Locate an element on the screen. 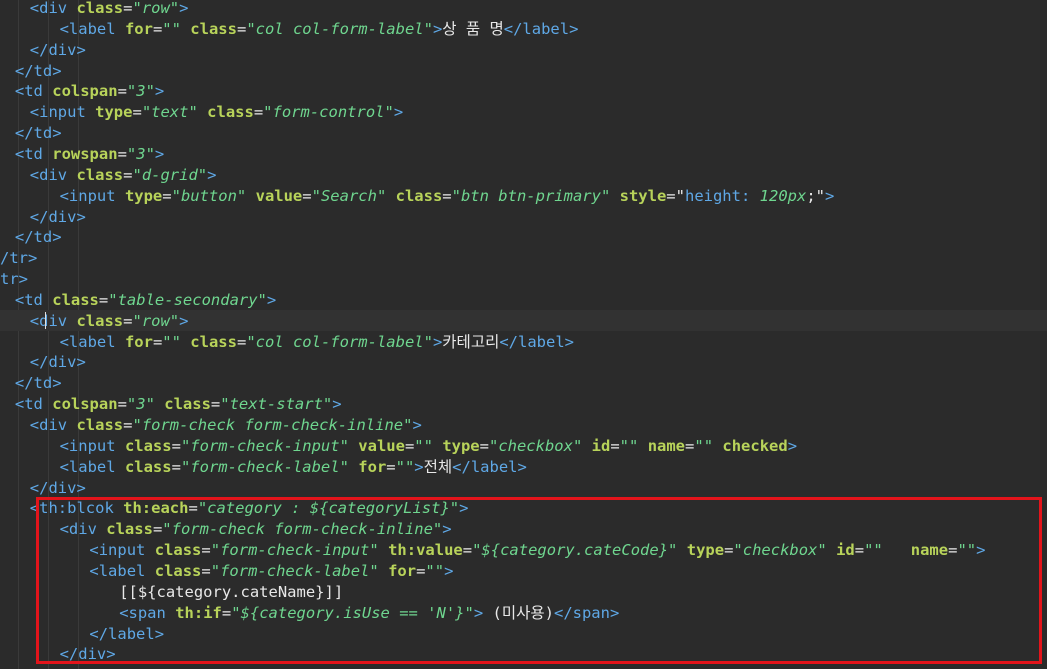 Image resolution: width=1047 pixels, height=669 pixels. code-line: <td colspan="3" class="text-start"> is located at coordinates (171, 404).